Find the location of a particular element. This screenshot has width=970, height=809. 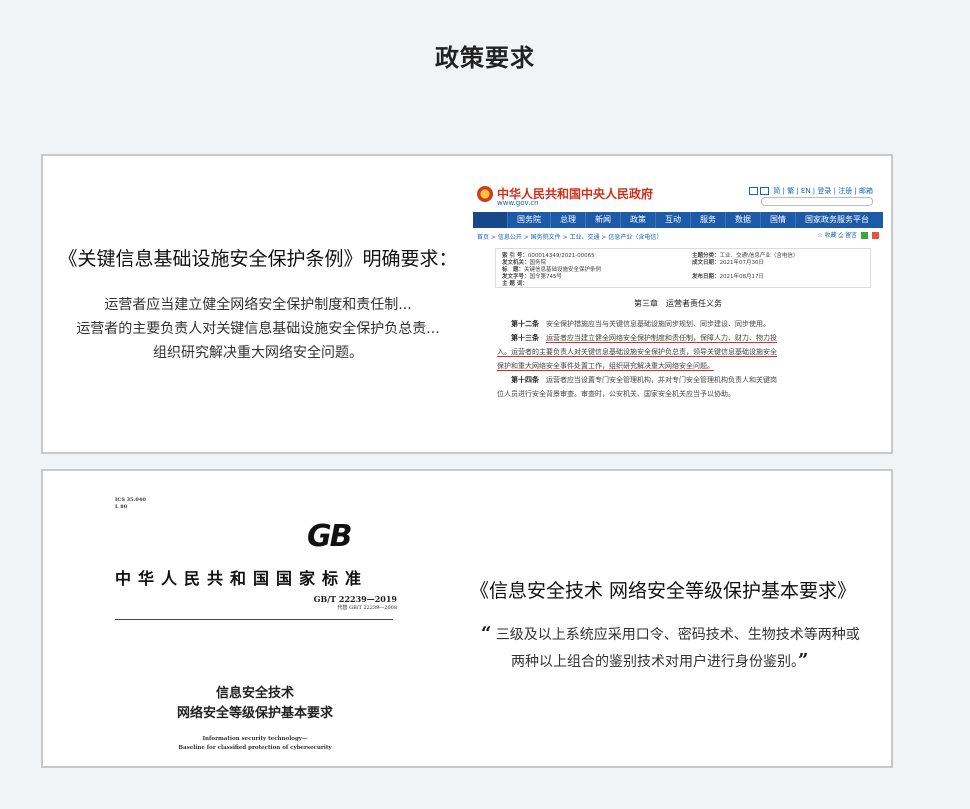

gov-share-tools: ☆ 收藏 ⎙ 留言 is located at coordinates (848, 235).